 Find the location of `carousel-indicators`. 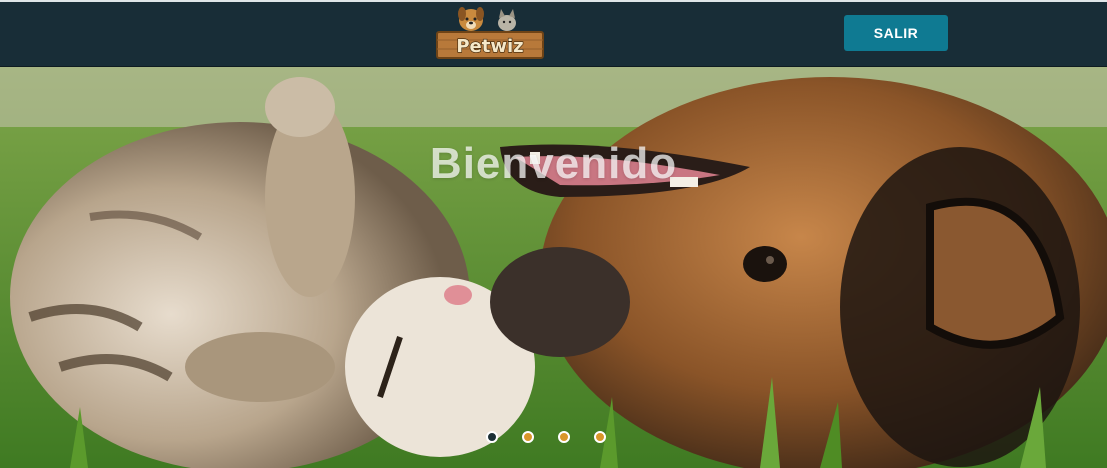

carousel-indicators is located at coordinates (546, 439).